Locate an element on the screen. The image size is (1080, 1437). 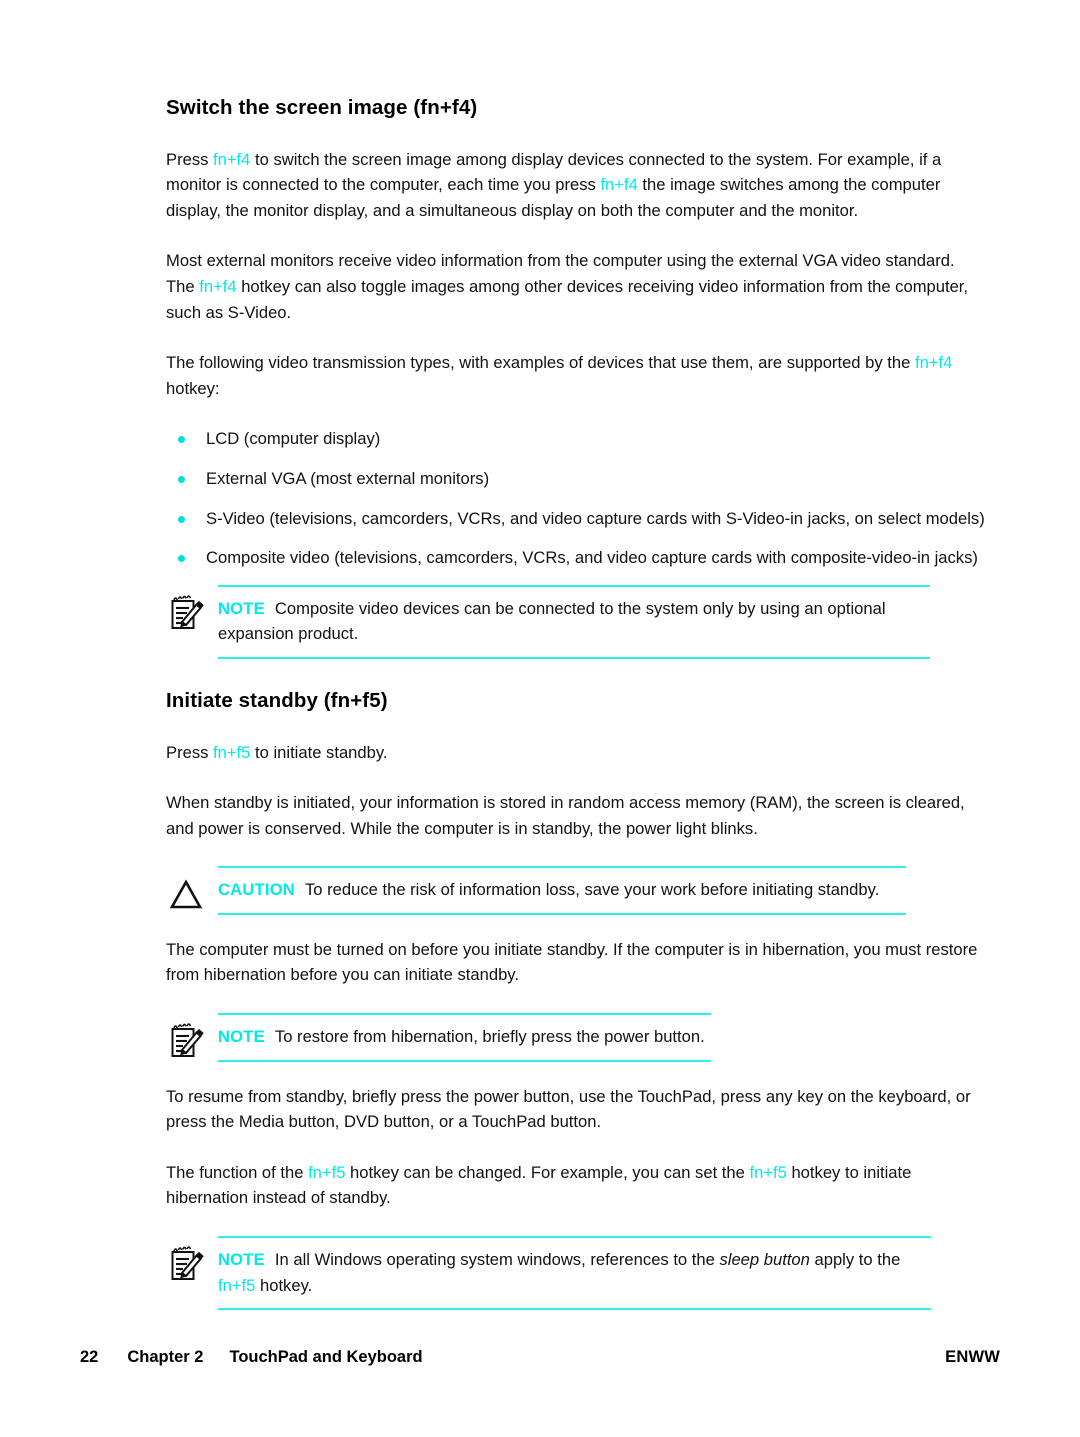
list-item: LCD (computer display) is located at coordinates (576, 439).